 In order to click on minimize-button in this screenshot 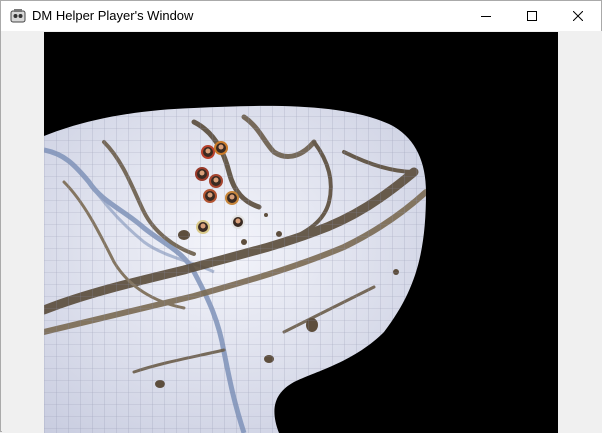, I will do `click(486, 16)`.